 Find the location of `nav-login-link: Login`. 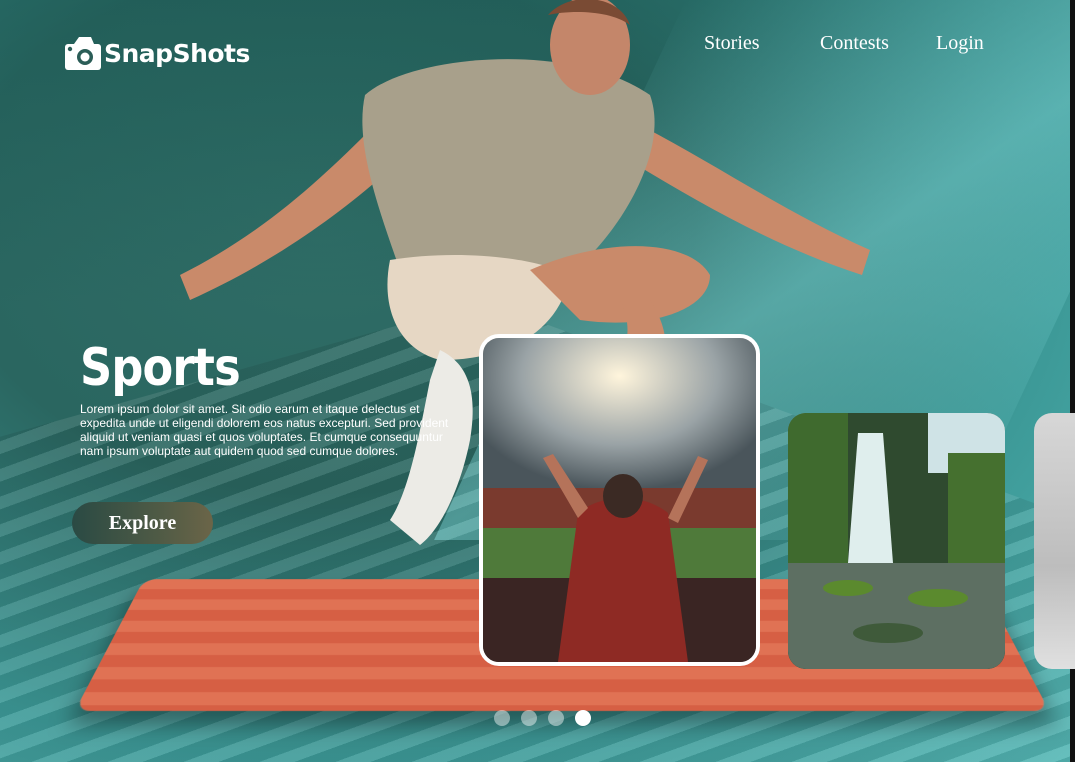

nav-login-link: Login is located at coordinates (960, 43).